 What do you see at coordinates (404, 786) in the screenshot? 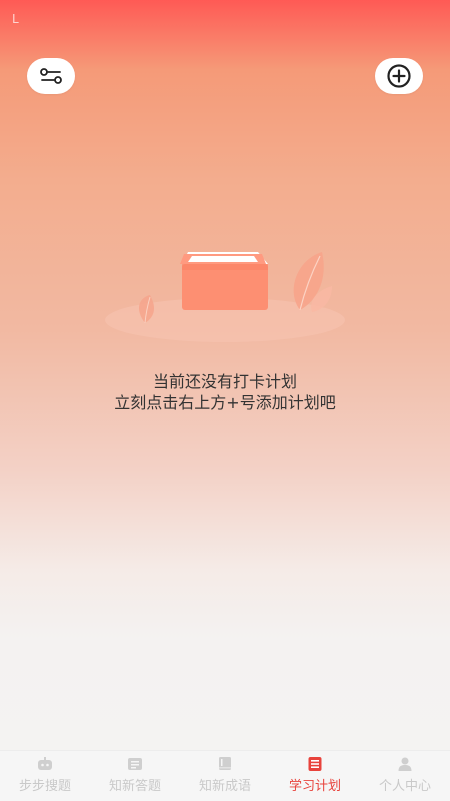
I see `tab-label: 个人中心` at bounding box center [404, 786].